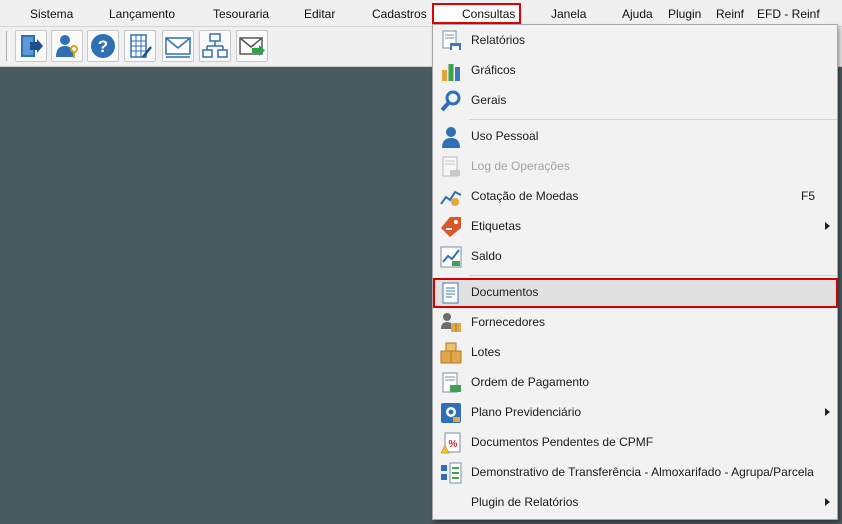 The width and height of the screenshot is (842, 524). Describe the element at coordinates (450, 101) in the screenshot. I see `magnifier-icon` at that location.